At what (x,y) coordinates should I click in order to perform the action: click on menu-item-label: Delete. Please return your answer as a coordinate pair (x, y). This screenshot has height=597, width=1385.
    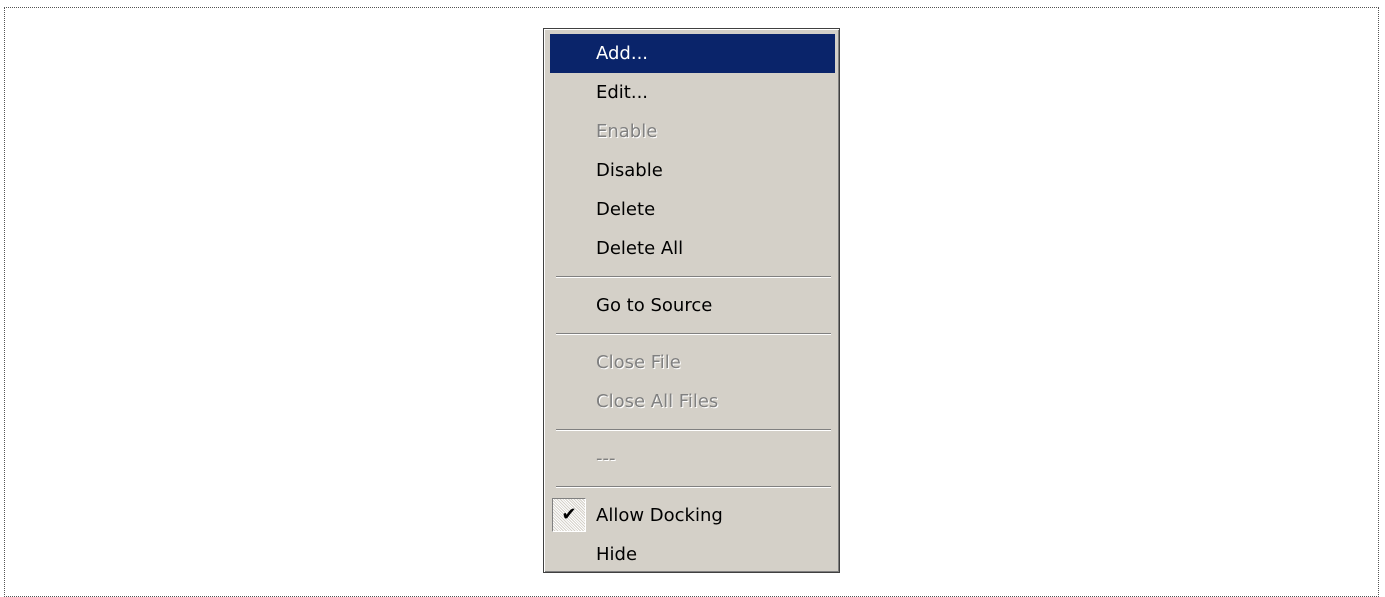
    Looking at the image, I should click on (626, 209).